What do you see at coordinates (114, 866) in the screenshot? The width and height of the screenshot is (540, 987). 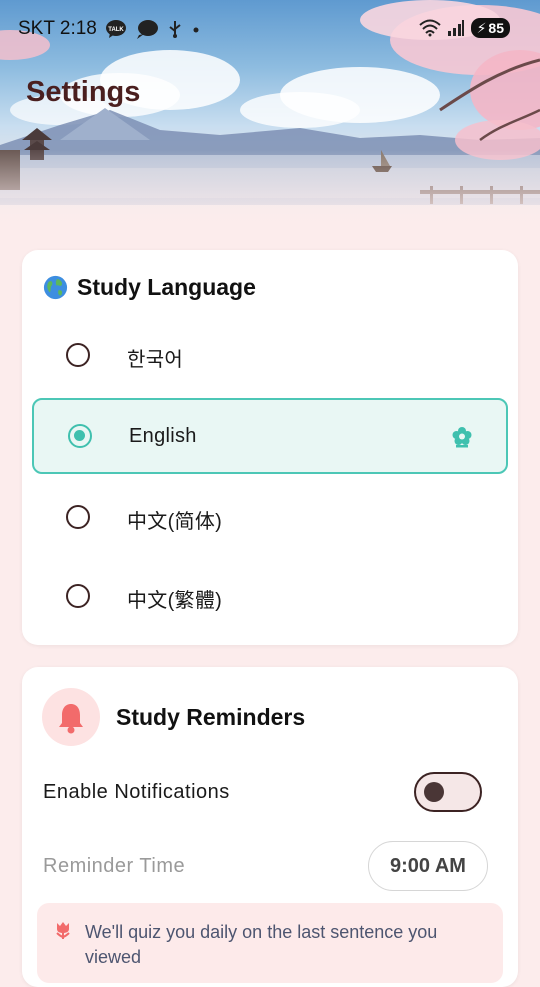 I see `reminder-time-label: Reminder Time` at bounding box center [114, 866].